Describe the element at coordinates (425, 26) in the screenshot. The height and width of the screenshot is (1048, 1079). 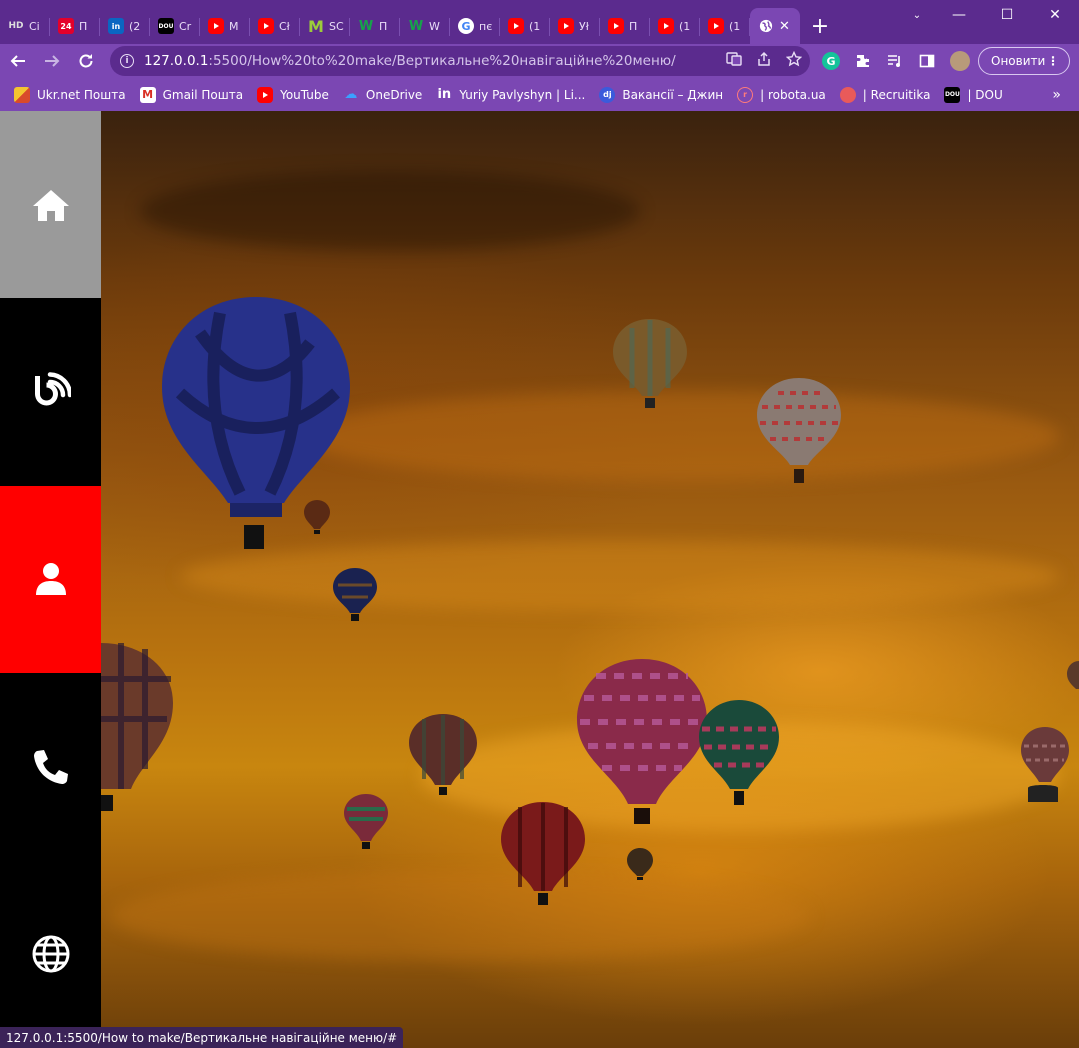
I see `tab: WW` at that location.